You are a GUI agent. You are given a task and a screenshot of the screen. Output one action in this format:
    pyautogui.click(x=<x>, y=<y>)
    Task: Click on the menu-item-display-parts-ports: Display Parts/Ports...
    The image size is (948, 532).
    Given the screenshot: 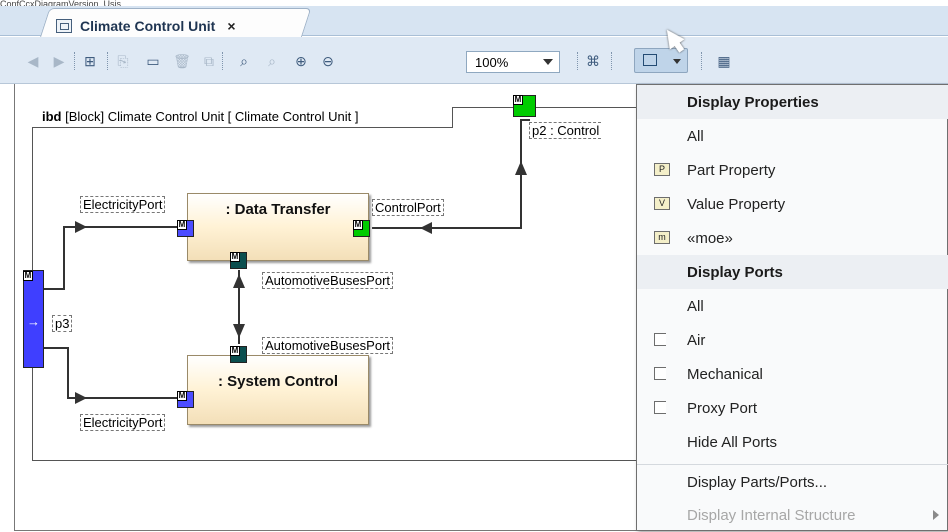 What is the action you would take?
    pyautogui.click(x=792, y=482)
    